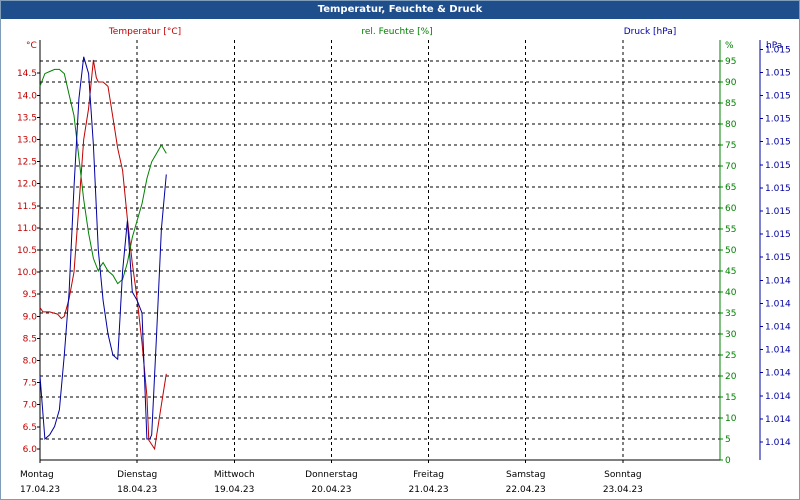 This screenshot has height=500, width=800. I want to click on humidity-tick-label: 10, so click(731, 419).